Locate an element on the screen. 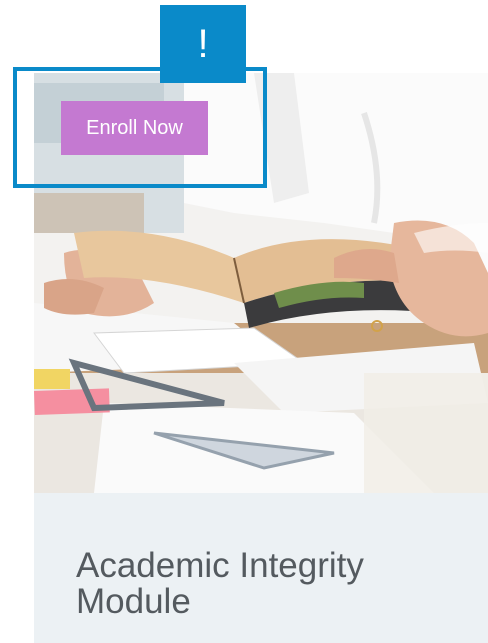 The height and width of the screenshot is (643, 488). alert-icon: ! is located at coordinates (203, 44).